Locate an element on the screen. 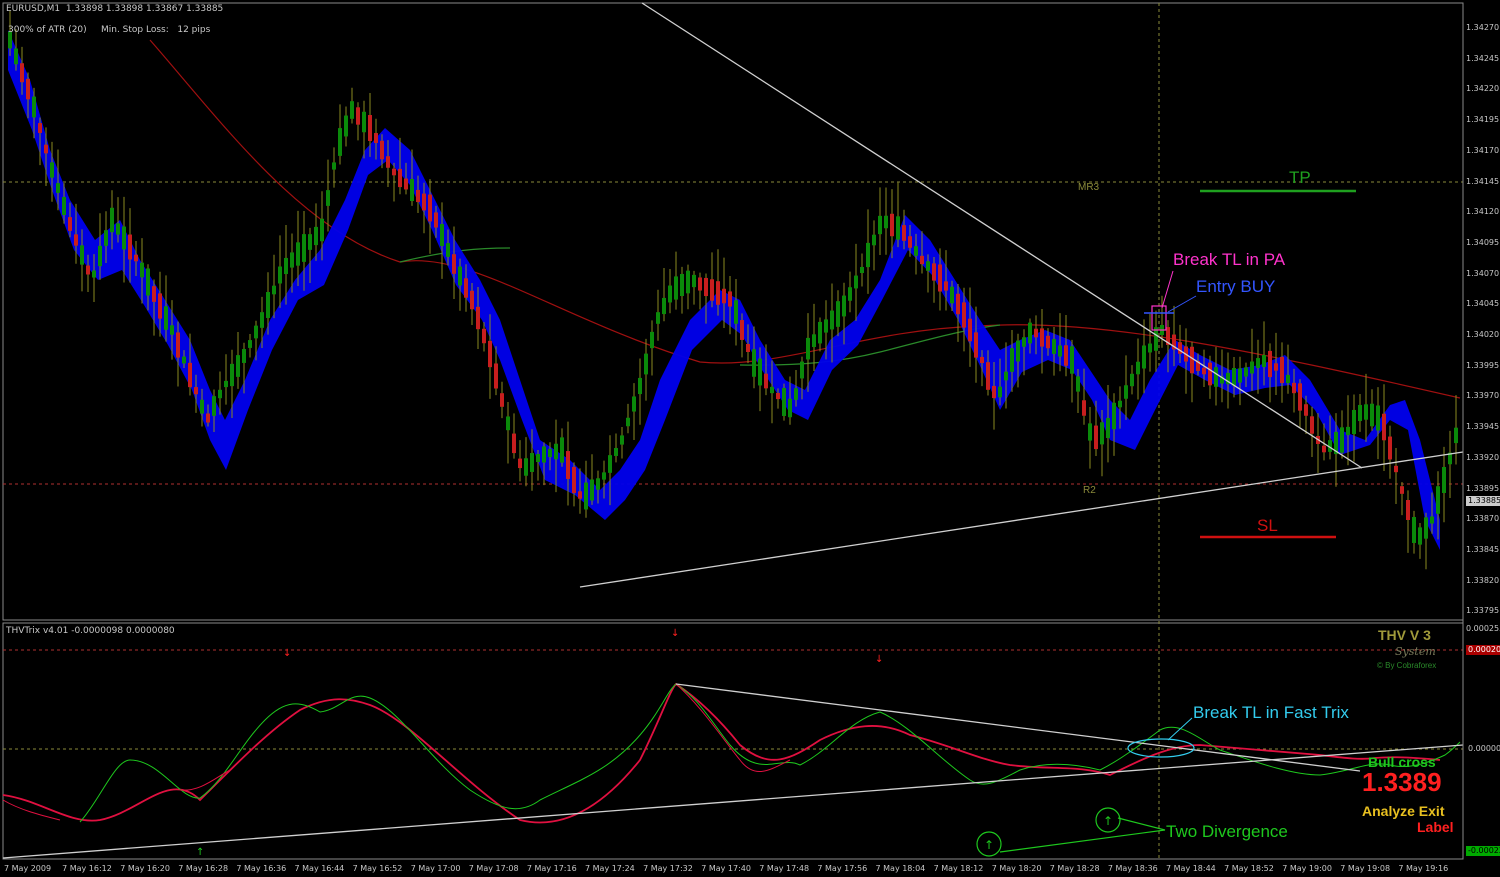  sell-arrow-icon: ↓ is located at coordinates (675, 633).